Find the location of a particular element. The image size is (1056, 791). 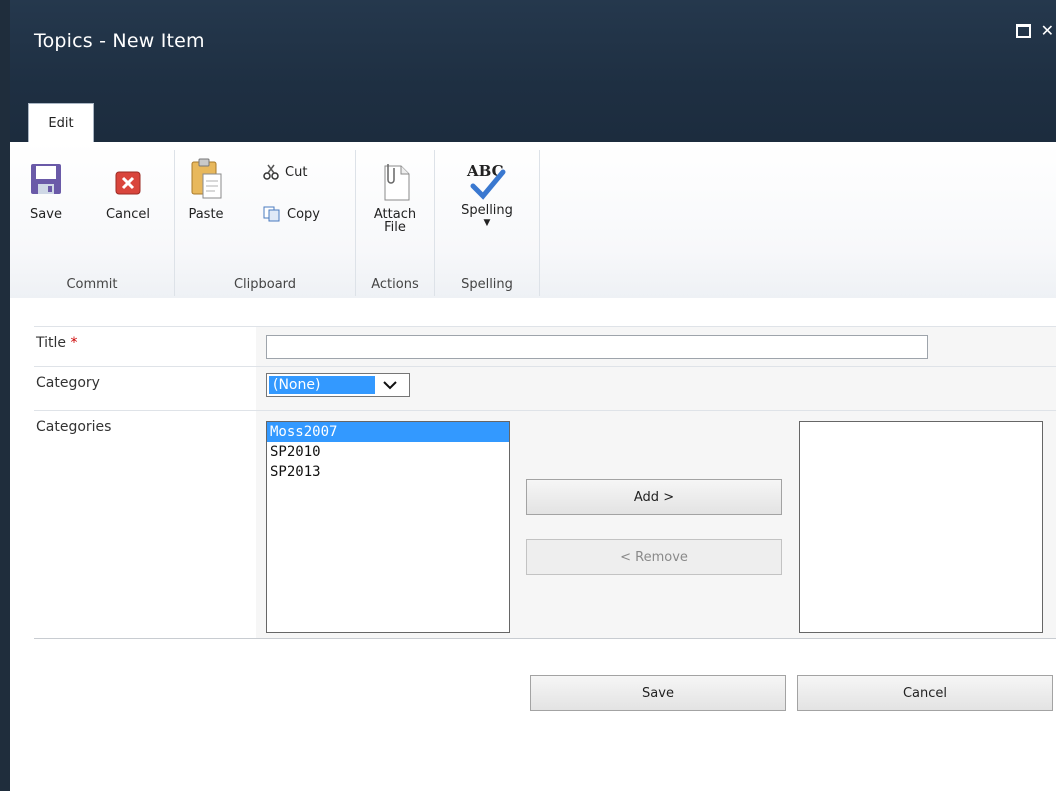

chevron-down-icon: ▼ is located at coordinates (487, 223).